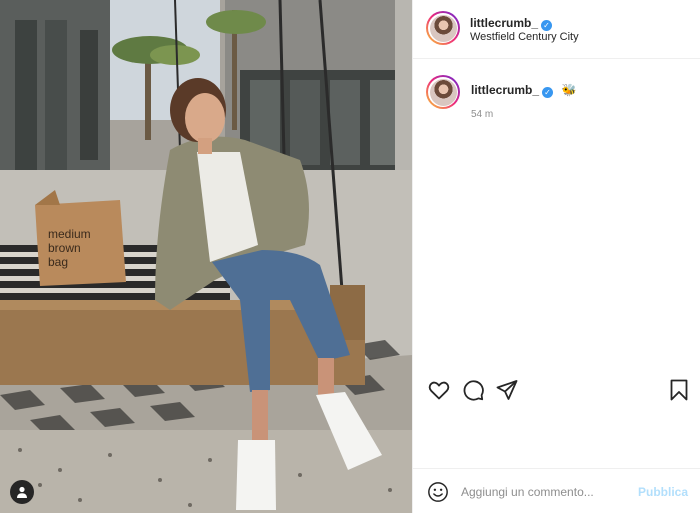  I want to click on caption-timestamp: 54 m, so click(482, 114).